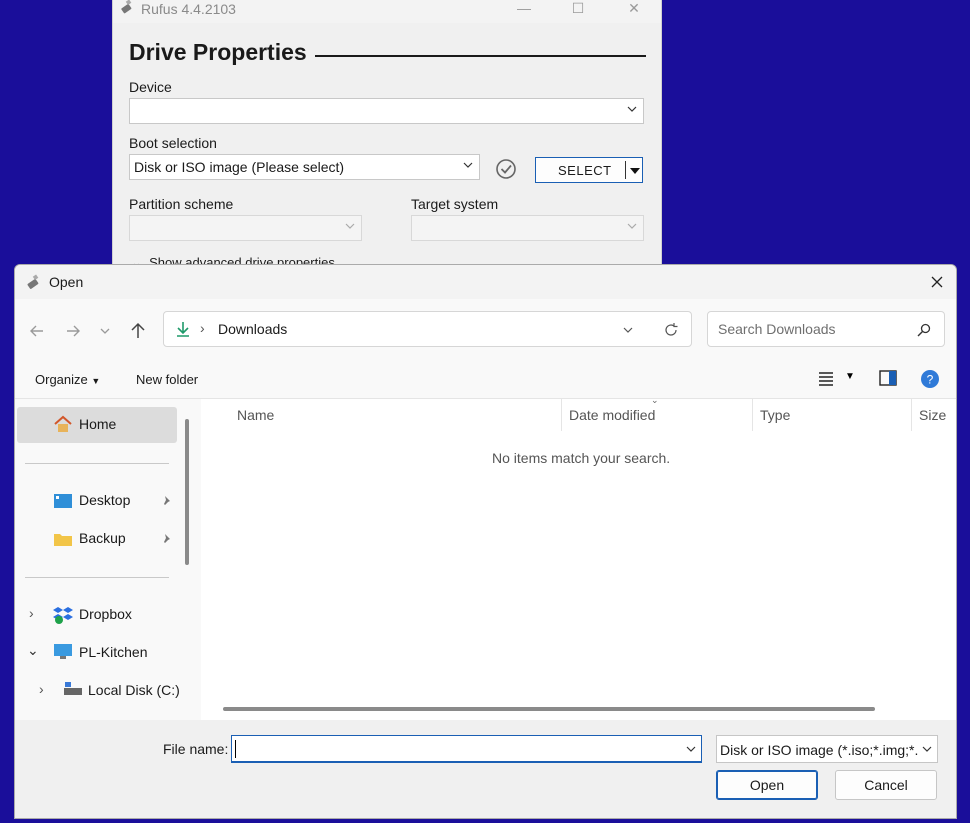 The width and height of the screenshot is (970, 823). I want to click on caret-down-icon: ▼, so click(96, 381).